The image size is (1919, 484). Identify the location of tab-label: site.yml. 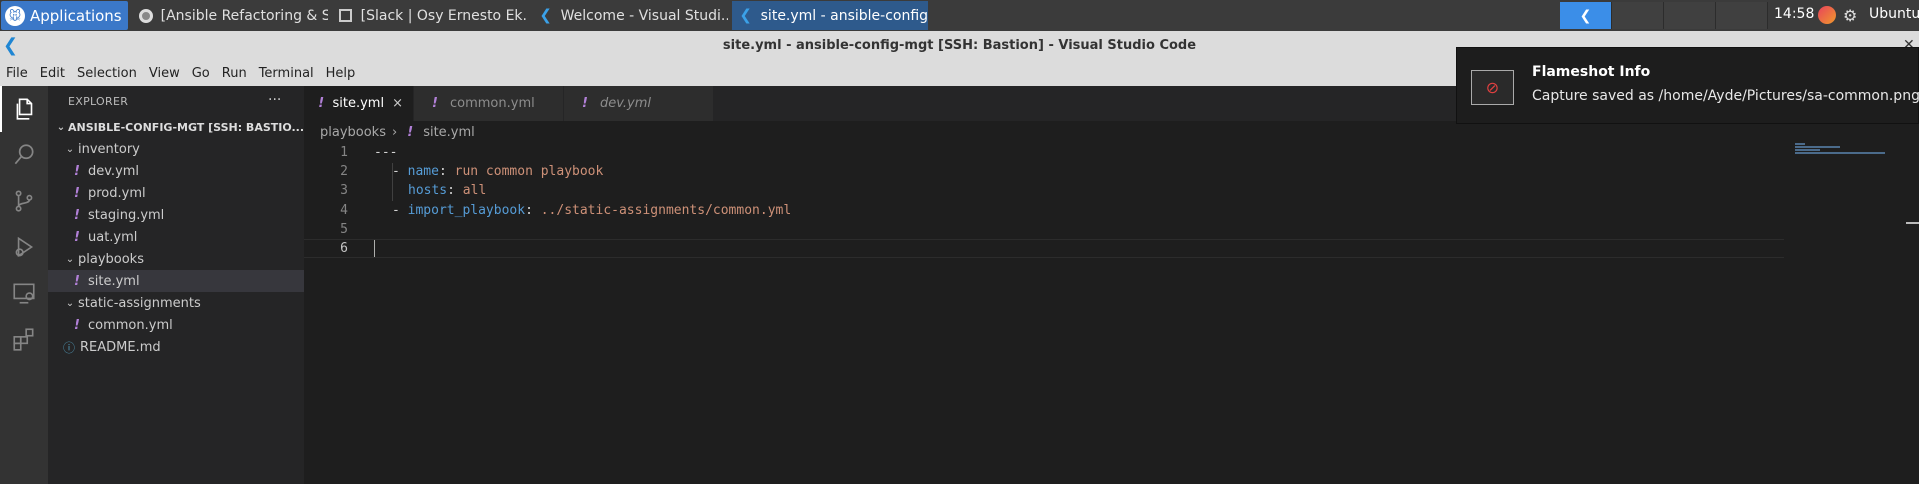
(358, 103).